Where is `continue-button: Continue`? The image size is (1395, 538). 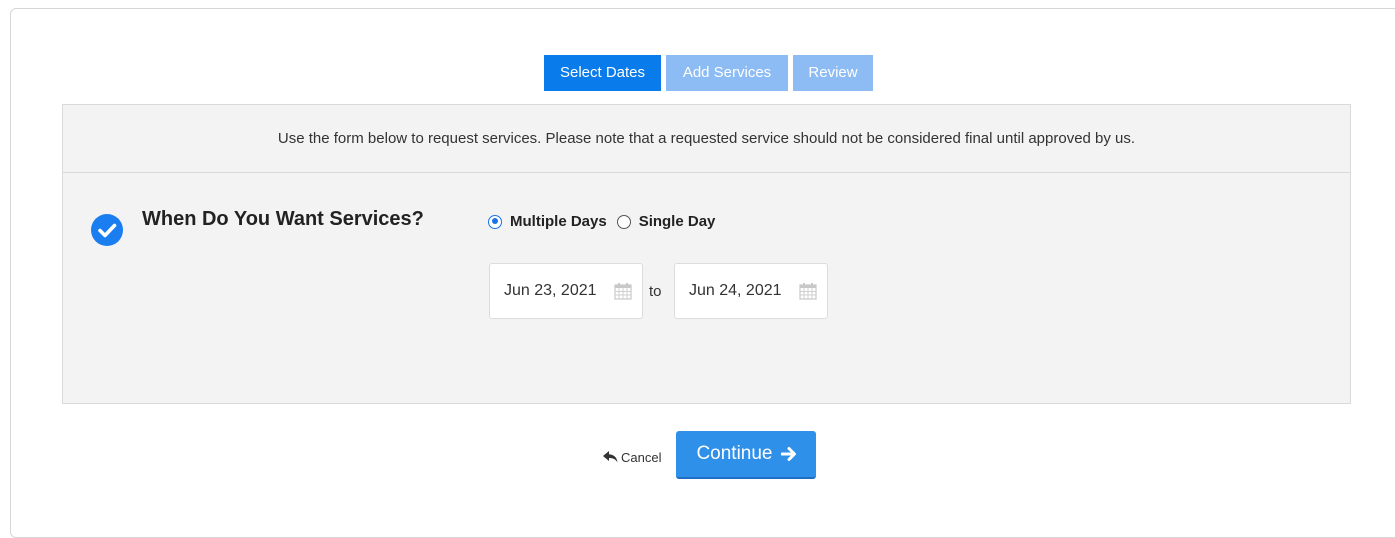
continue-button: Continue is located at coordinates (746, 455).